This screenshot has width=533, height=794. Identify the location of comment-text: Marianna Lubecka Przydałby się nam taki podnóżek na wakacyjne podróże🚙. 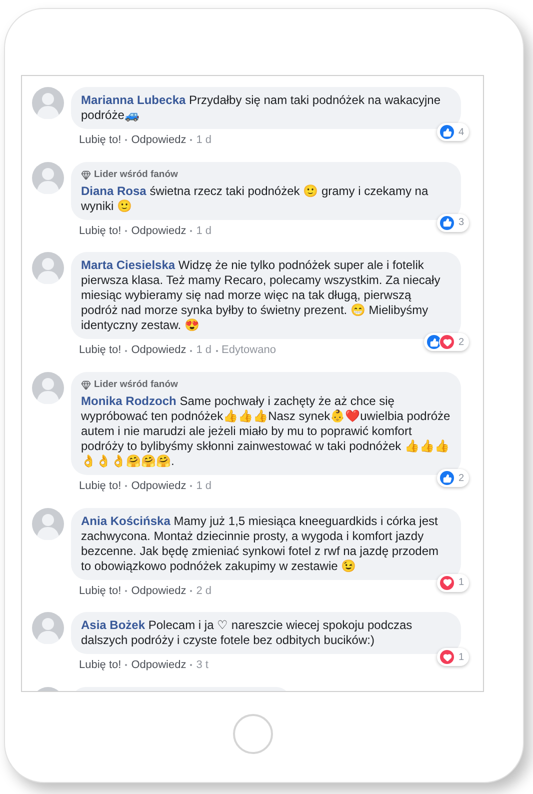
(261, 108).